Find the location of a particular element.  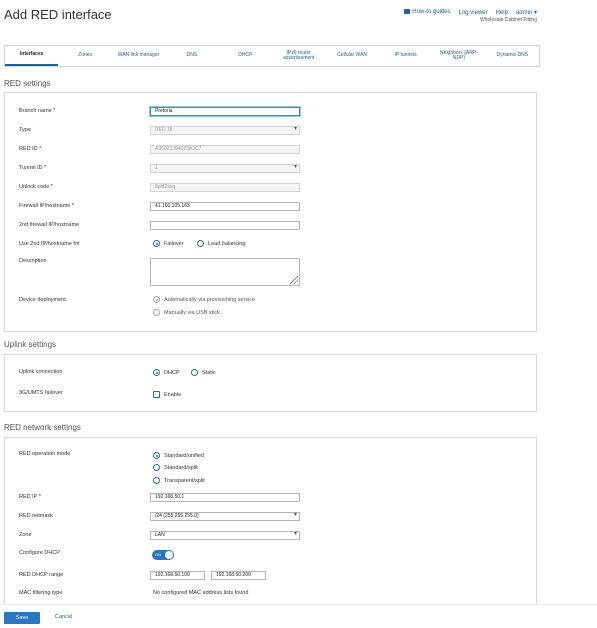

zone-label: Zone is located at coordinates (25, 535).